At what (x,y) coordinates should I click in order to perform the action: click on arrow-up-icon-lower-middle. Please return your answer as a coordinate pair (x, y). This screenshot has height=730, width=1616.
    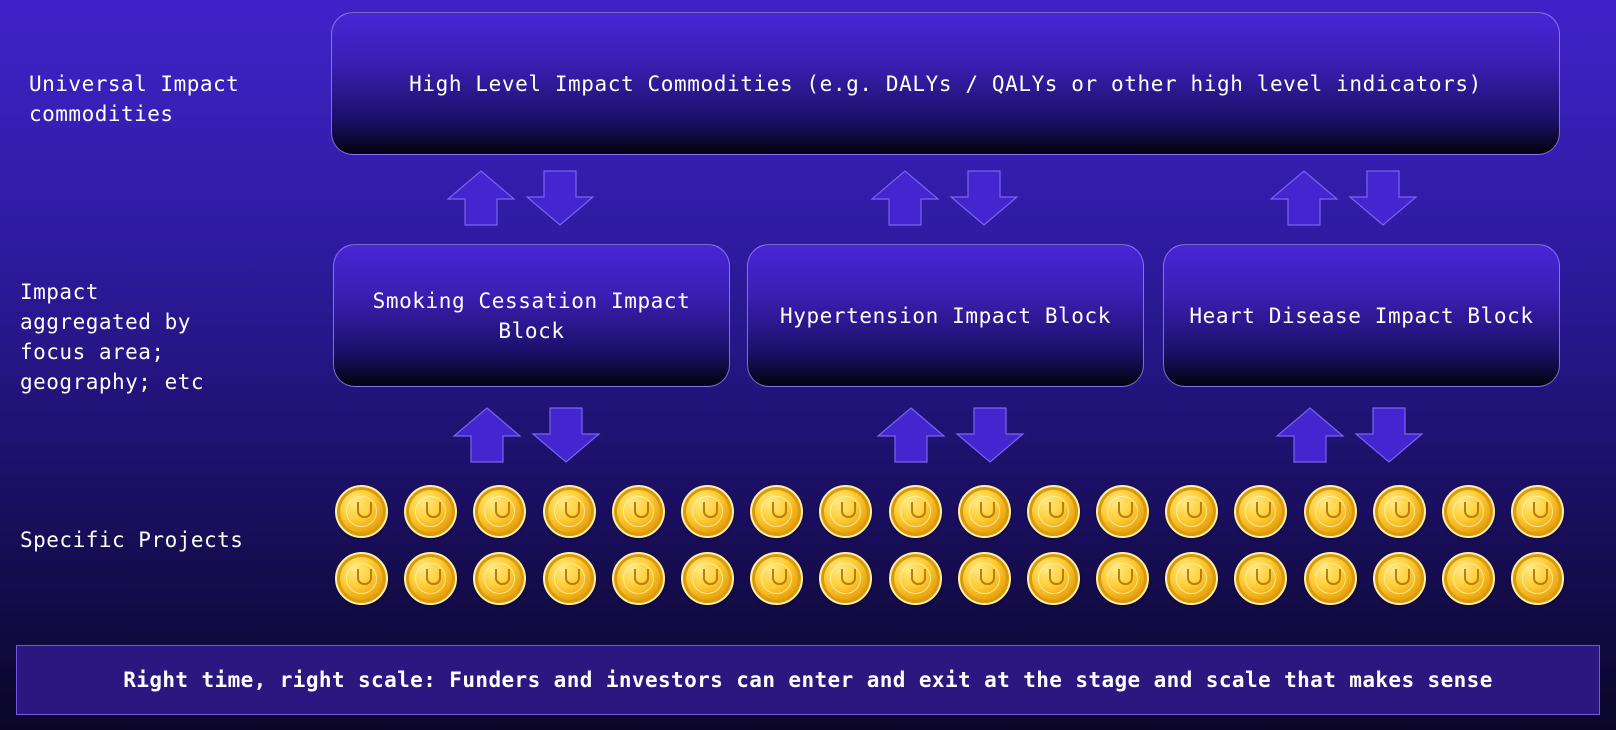
    Looking at the image, I should click on (911, 435).